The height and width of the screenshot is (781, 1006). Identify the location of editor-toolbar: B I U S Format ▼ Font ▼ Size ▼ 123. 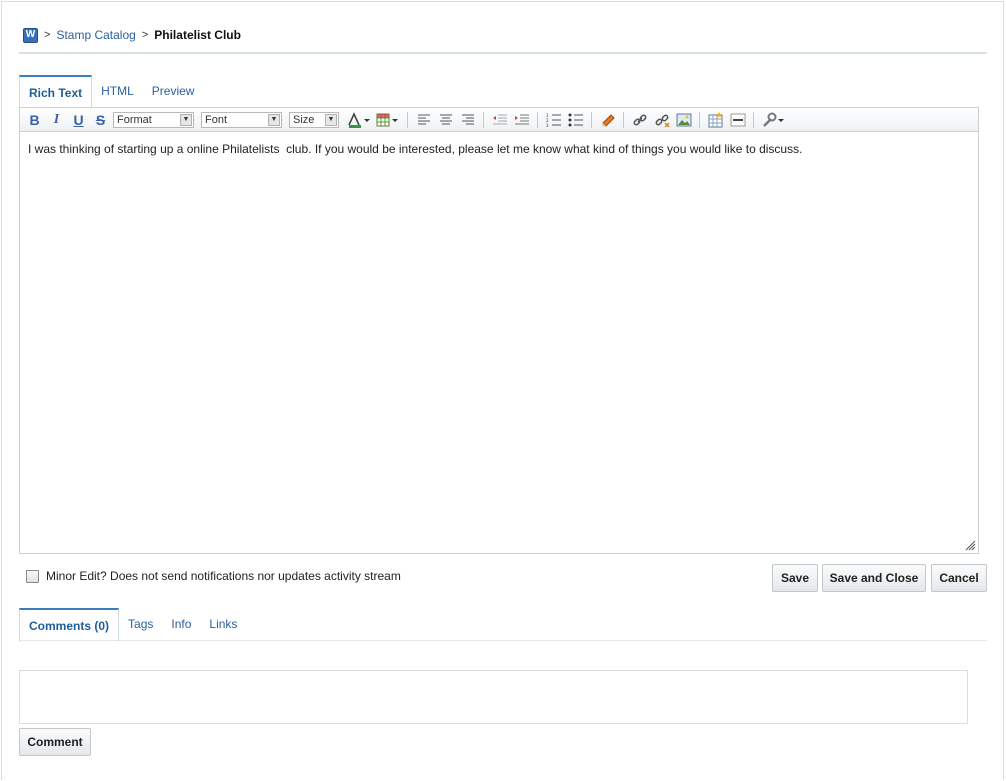
(499, 119).